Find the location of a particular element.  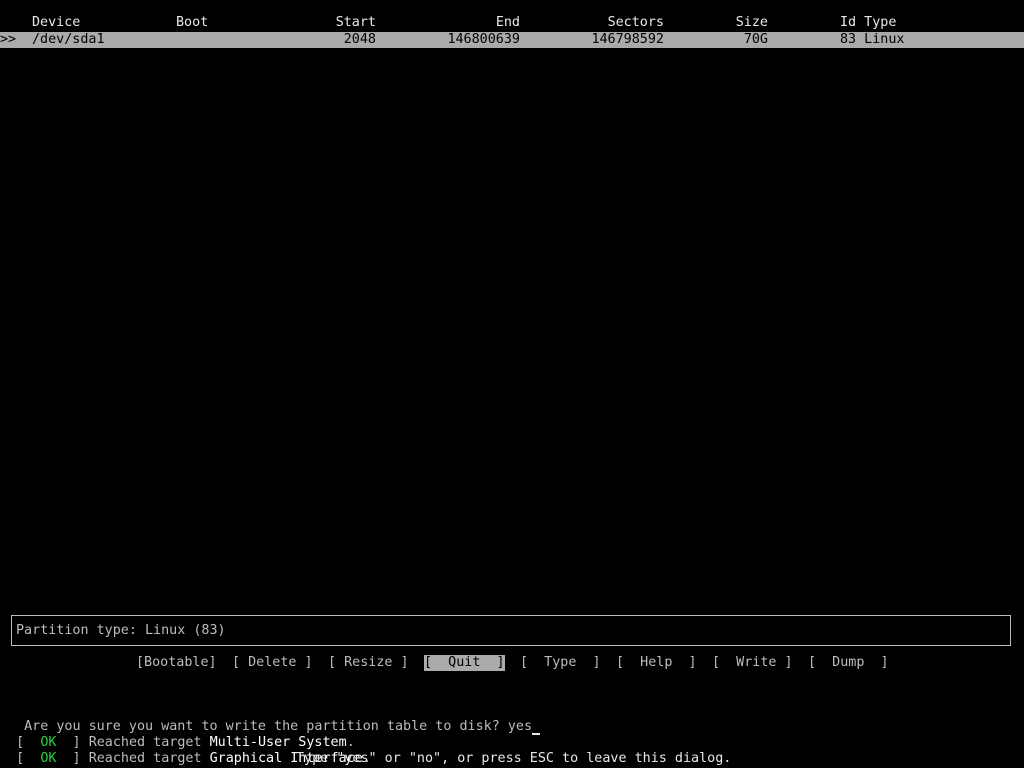

column-header-end: End is located at coordinates (507, 22).